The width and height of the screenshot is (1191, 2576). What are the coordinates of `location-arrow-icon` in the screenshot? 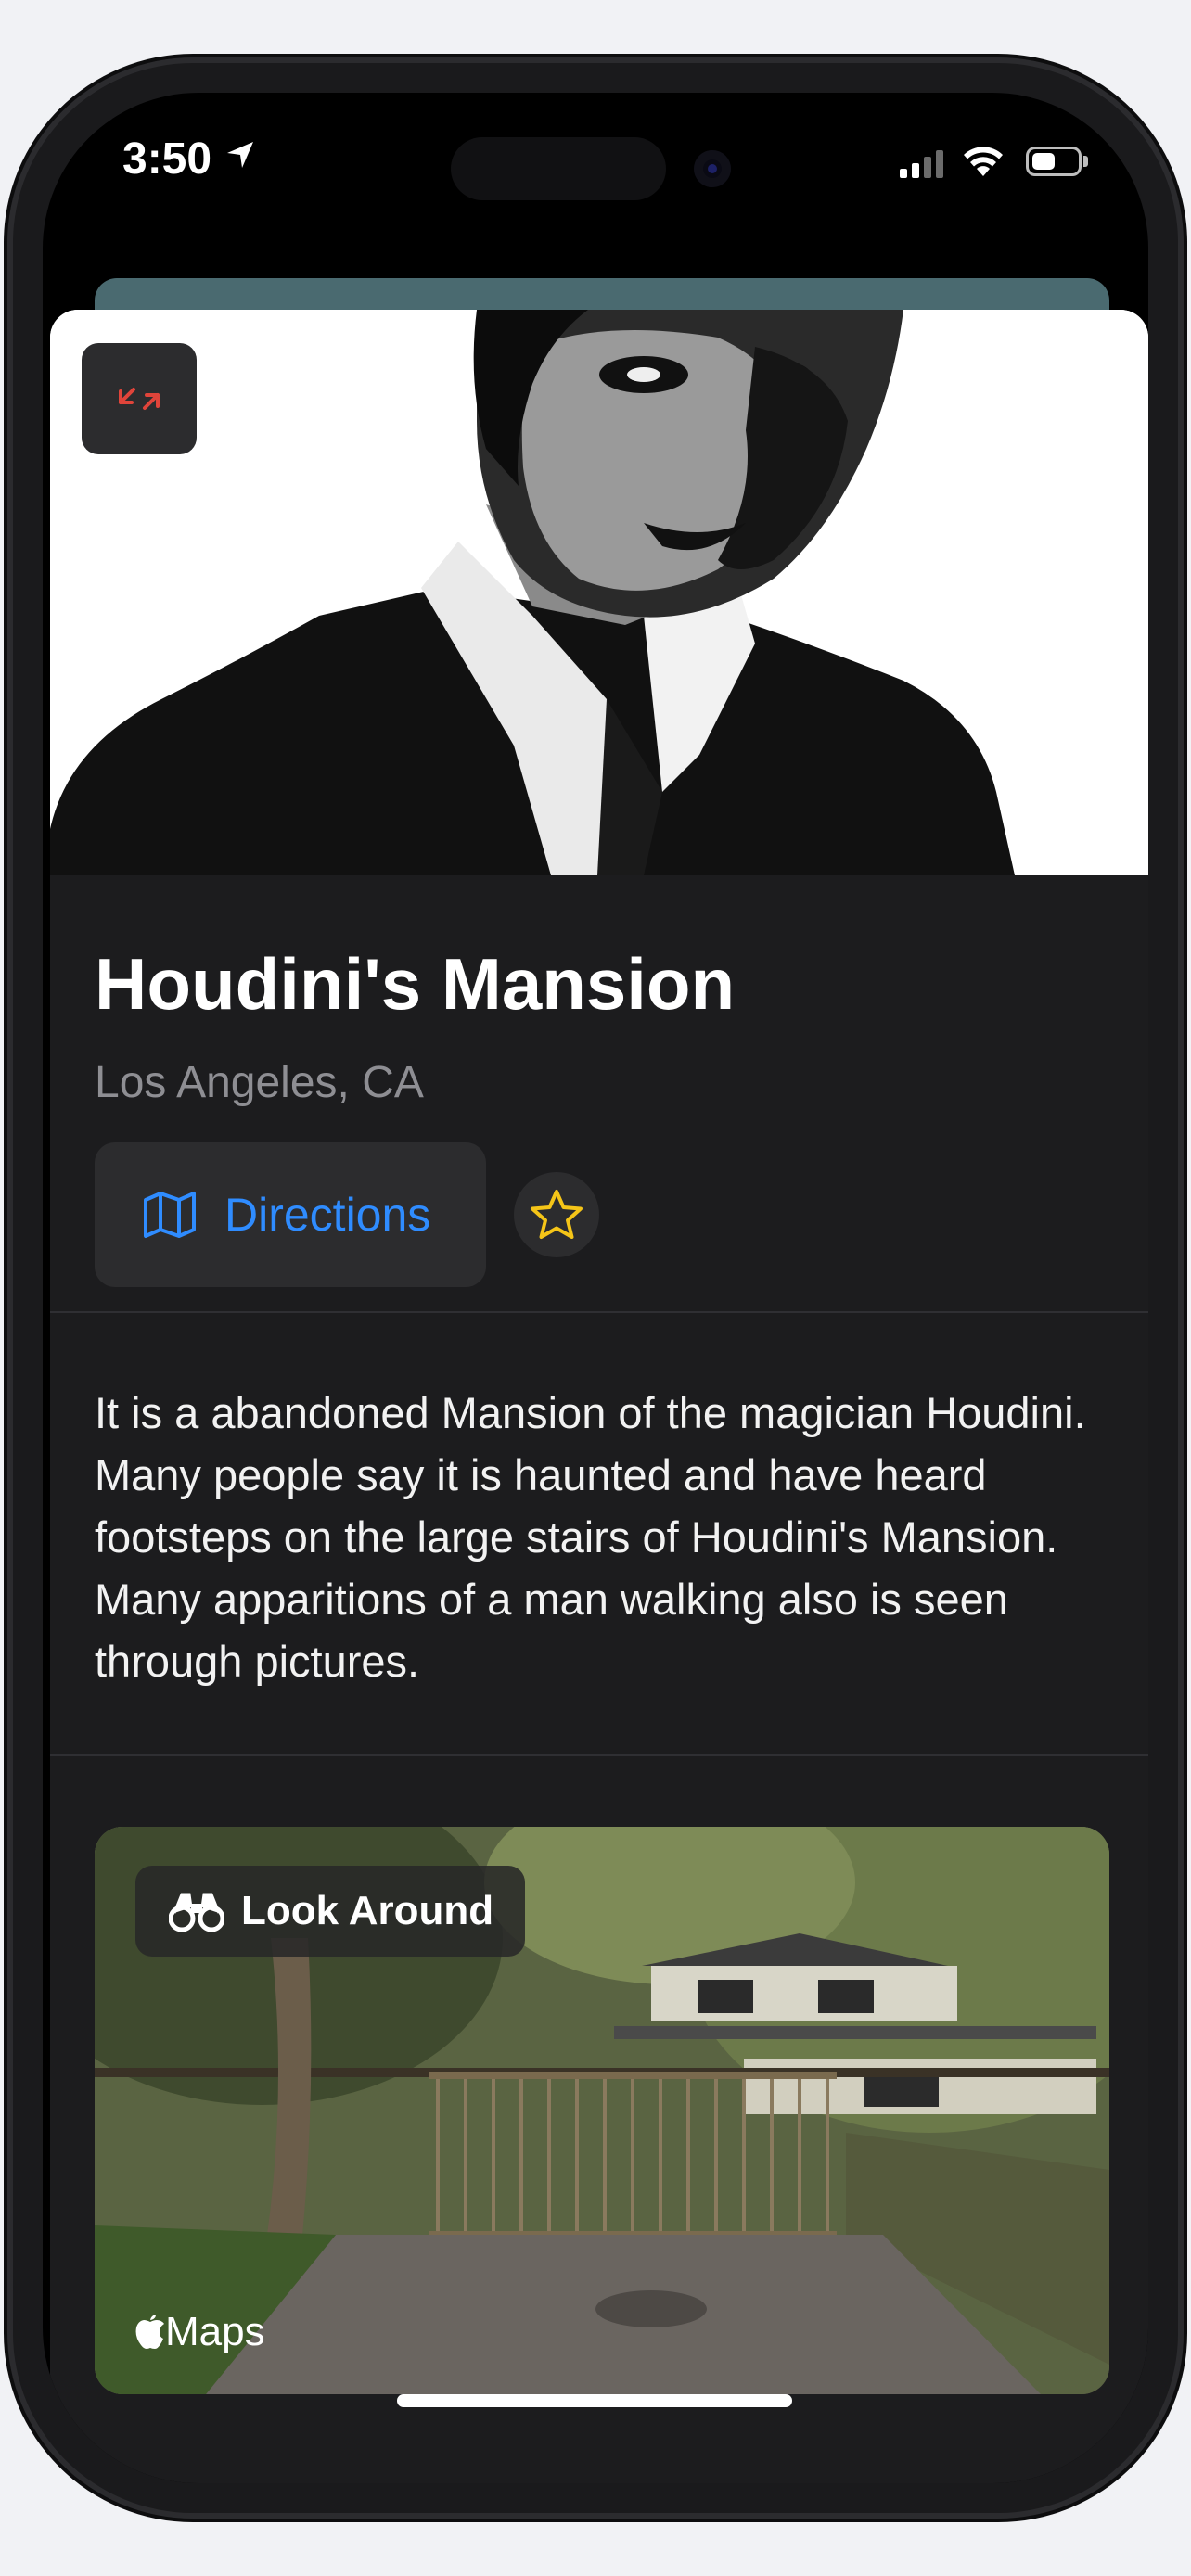 It's located at (240, 155).